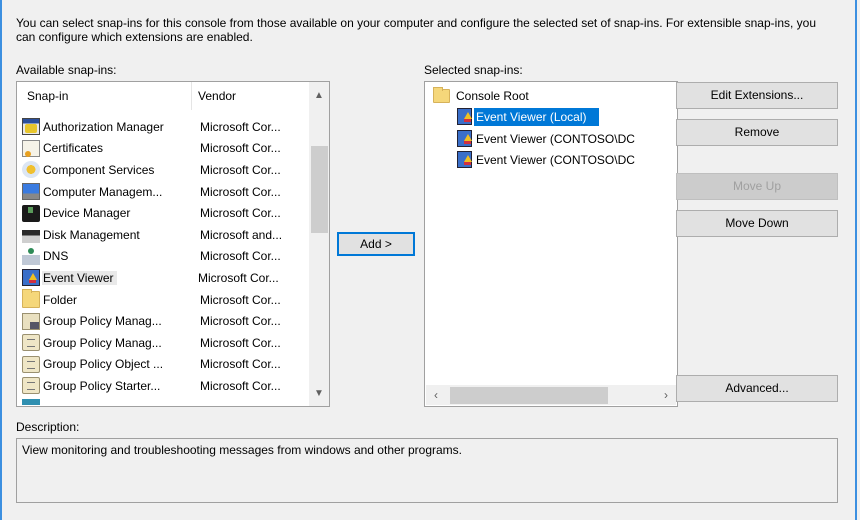  What do you see at coordinates (99, 169) in the screenshot?
I see `snapin-name: Component Services` at bounding box center [99, 169].